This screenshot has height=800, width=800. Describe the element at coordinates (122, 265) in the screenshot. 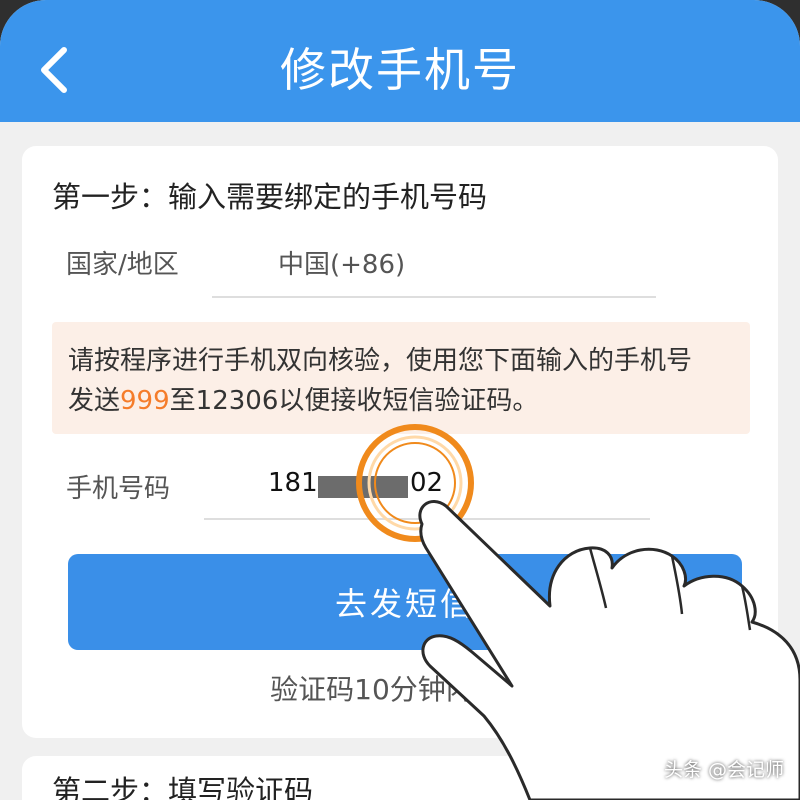

I see `country-label: 国家/地区` at that location.